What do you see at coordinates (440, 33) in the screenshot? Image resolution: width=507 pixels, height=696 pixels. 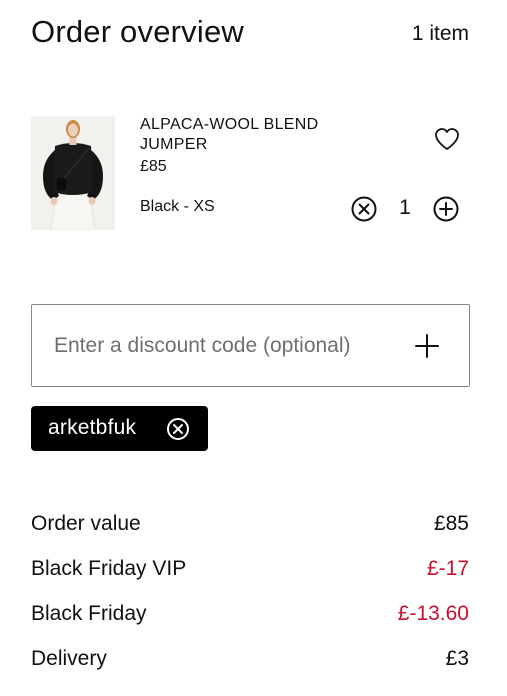 I see `item-count: 1 item` at bounding box center [440, 33].